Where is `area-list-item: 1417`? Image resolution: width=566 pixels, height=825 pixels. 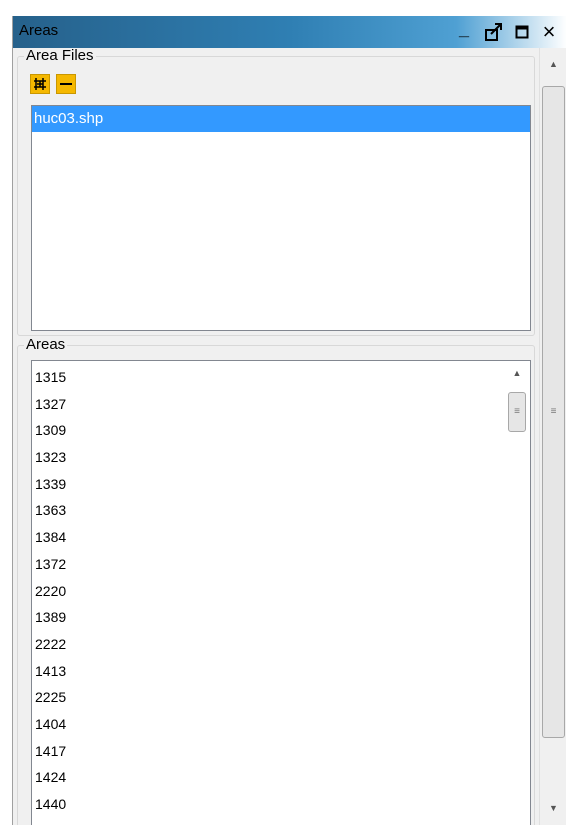
area-list-item: 1417 is located at coordinates (267, 751).